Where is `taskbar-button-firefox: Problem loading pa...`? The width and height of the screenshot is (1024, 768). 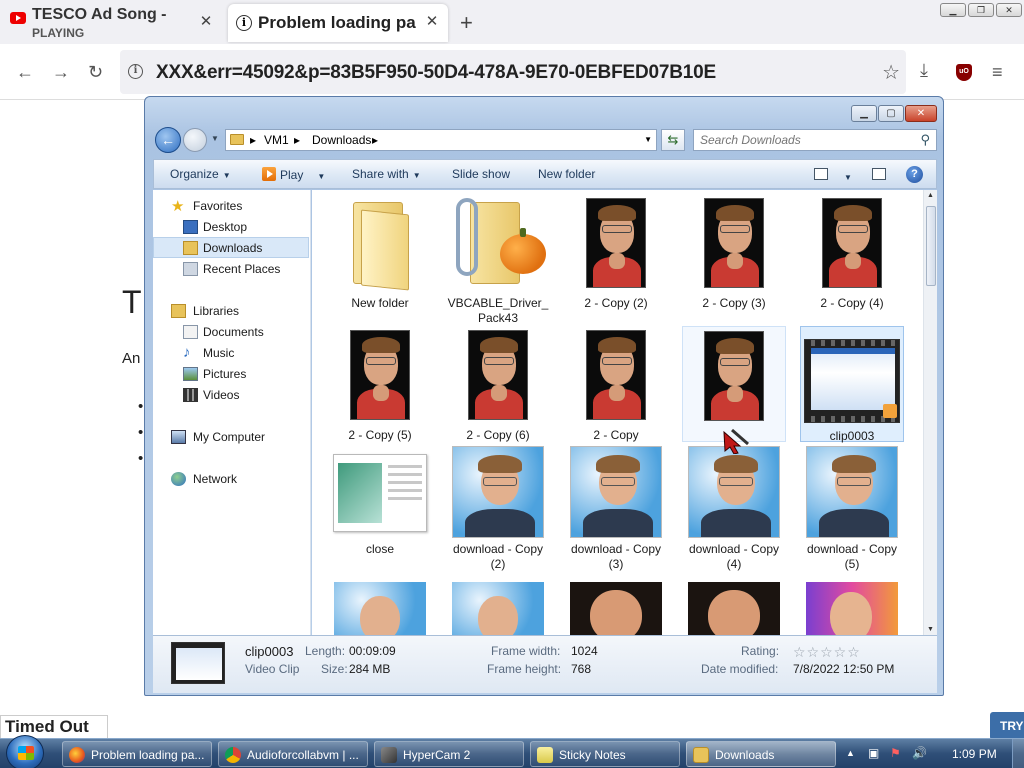
taskbar-button-firefox: Problem loading pa... is located at coordinates (137, 754).